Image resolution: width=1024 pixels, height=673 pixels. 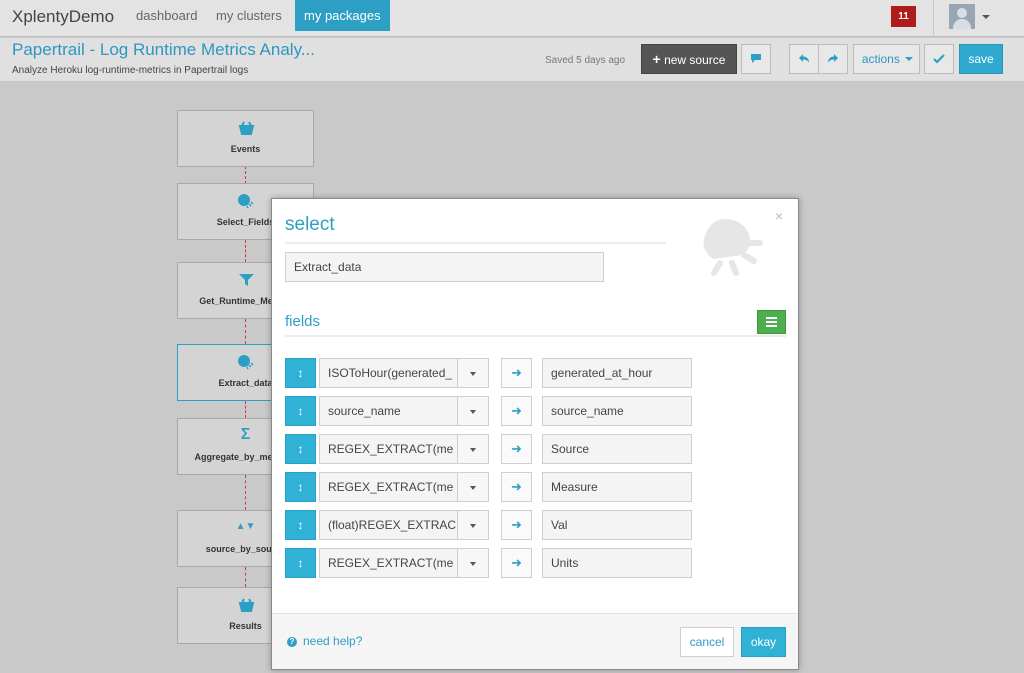 I want to click on actions-label: actions, so click(x=880, y=59).